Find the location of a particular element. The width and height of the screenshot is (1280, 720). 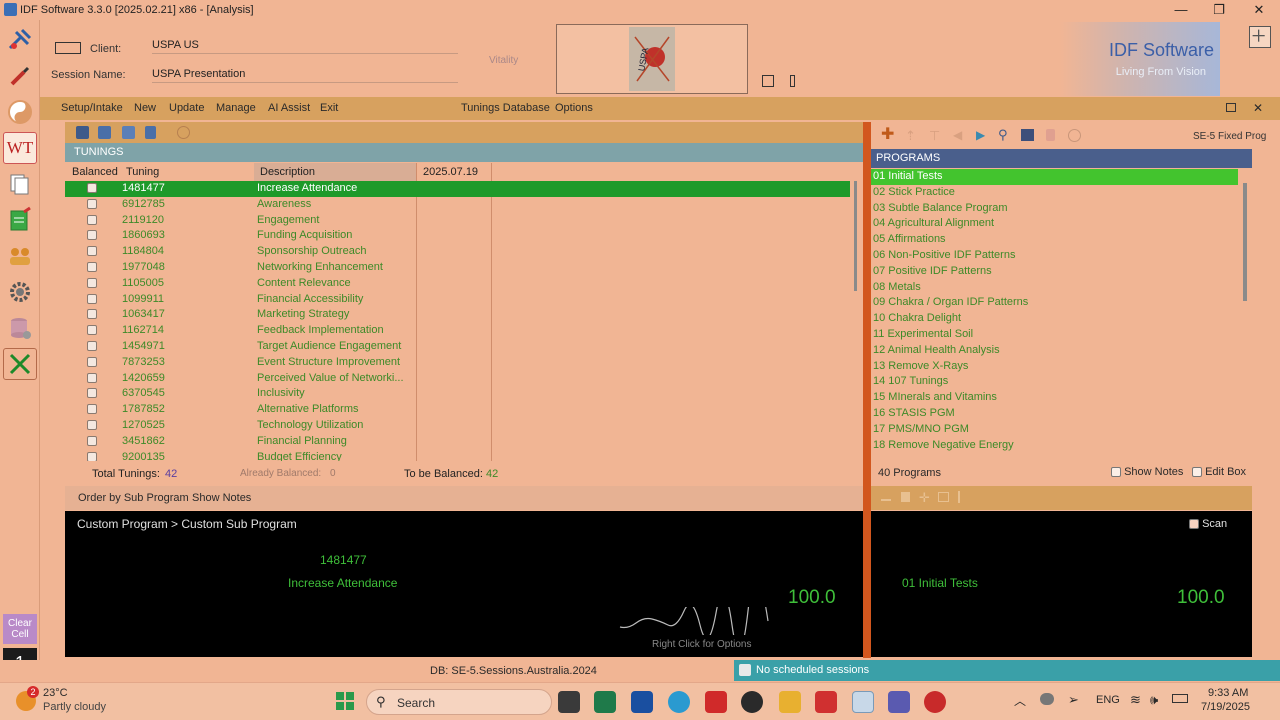

expand-icon is located at coordinates (768, 81).